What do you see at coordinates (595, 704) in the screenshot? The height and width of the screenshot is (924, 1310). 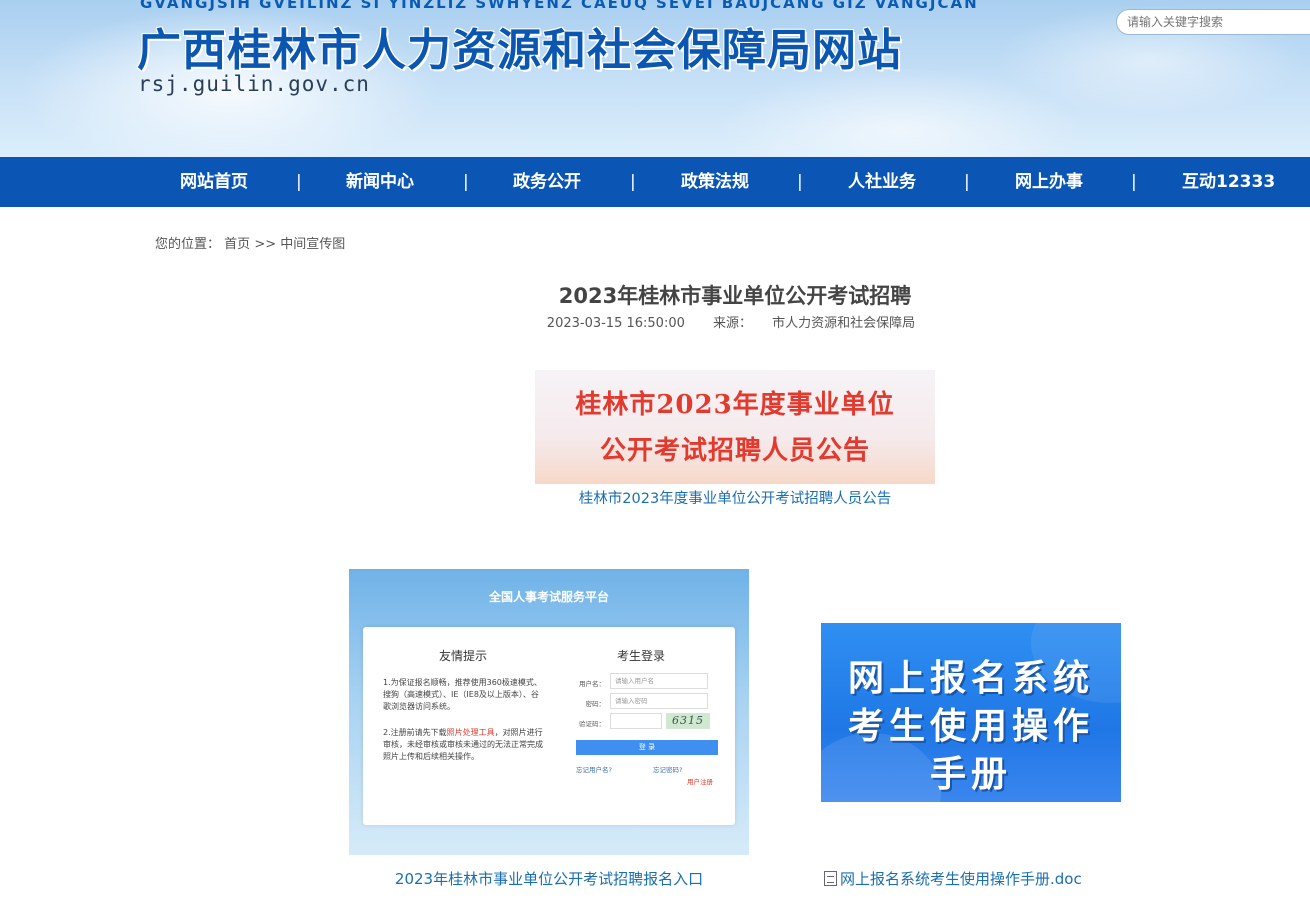 I see `password-label: 密码：` at bounding box center [595, 704].